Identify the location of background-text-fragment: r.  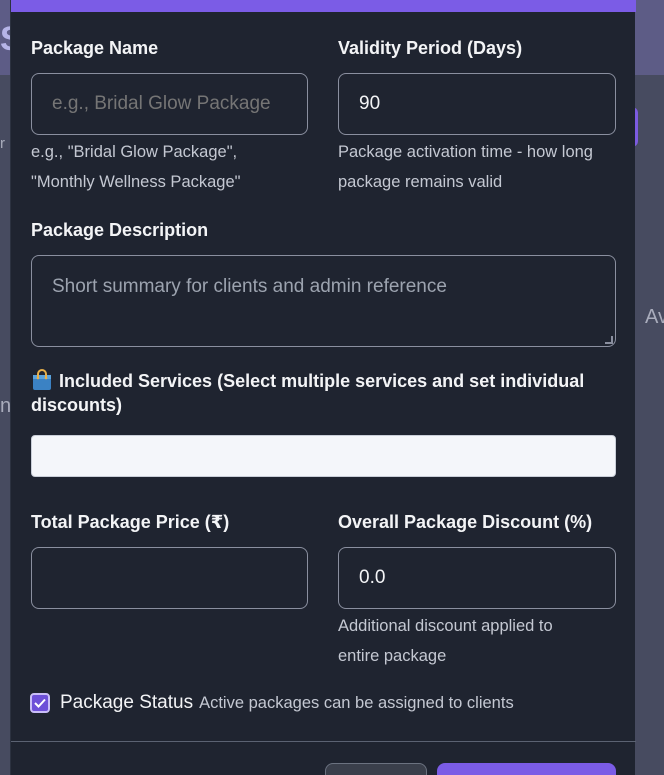
(2, 143).